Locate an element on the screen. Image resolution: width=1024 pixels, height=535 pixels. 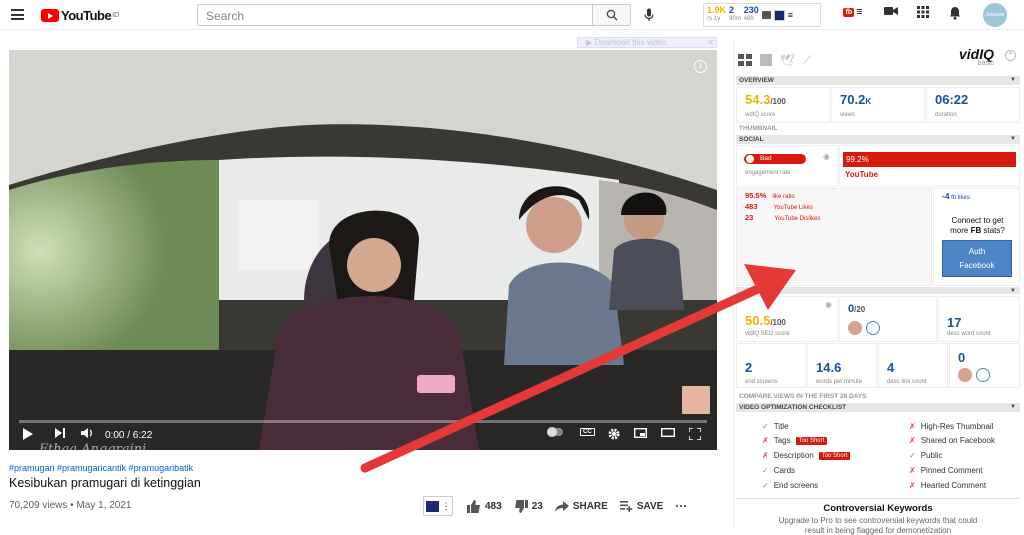
fullscreen-icon is located at coordinates (695, 434).